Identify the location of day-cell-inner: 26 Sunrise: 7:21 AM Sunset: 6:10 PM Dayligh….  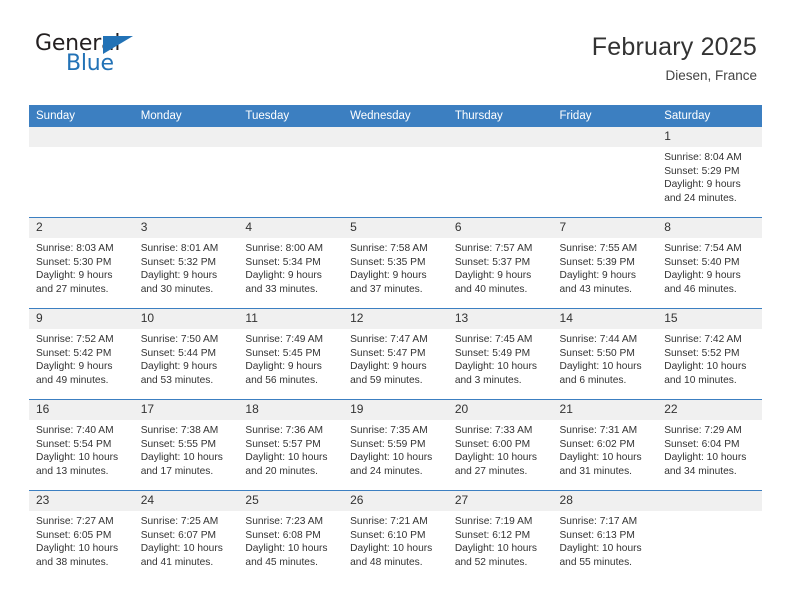
(395, 536).